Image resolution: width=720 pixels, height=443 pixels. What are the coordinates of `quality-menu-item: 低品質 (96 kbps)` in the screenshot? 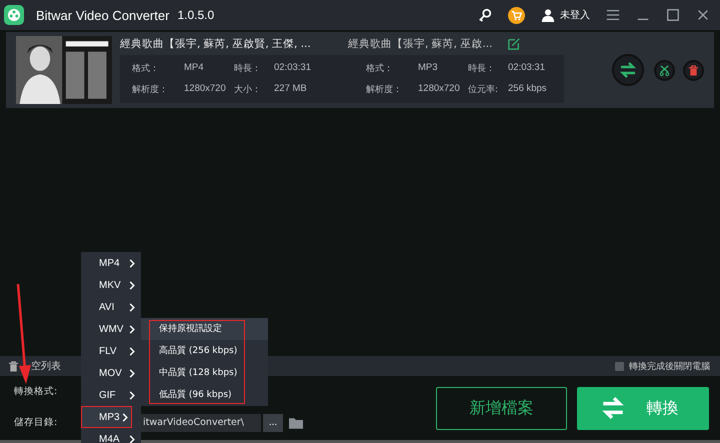 It's located at (204, 395).